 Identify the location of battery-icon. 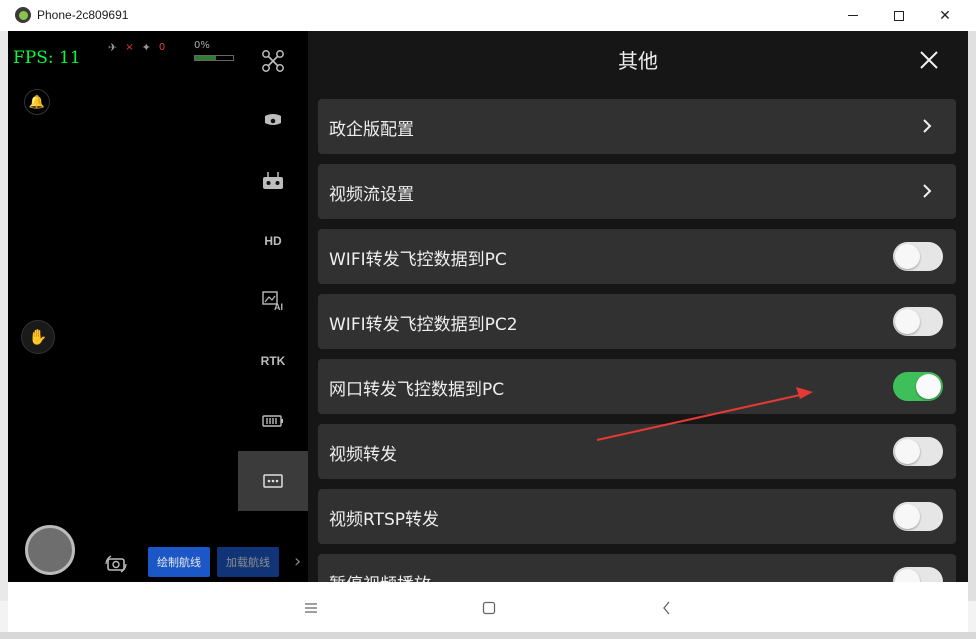
(272, 421).